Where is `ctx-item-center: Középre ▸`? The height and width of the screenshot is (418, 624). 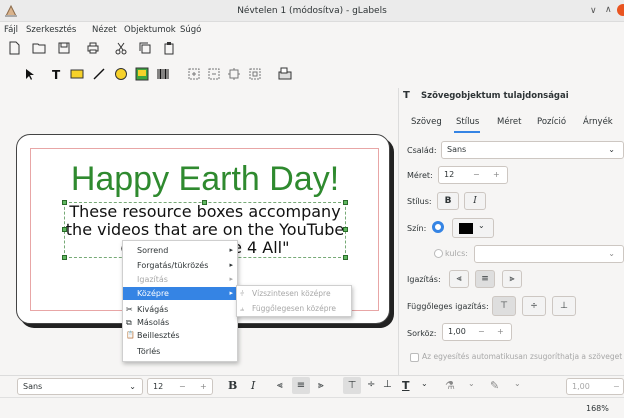 ctx-item-center: Középre ▸ is located at coordinates (180, 293).